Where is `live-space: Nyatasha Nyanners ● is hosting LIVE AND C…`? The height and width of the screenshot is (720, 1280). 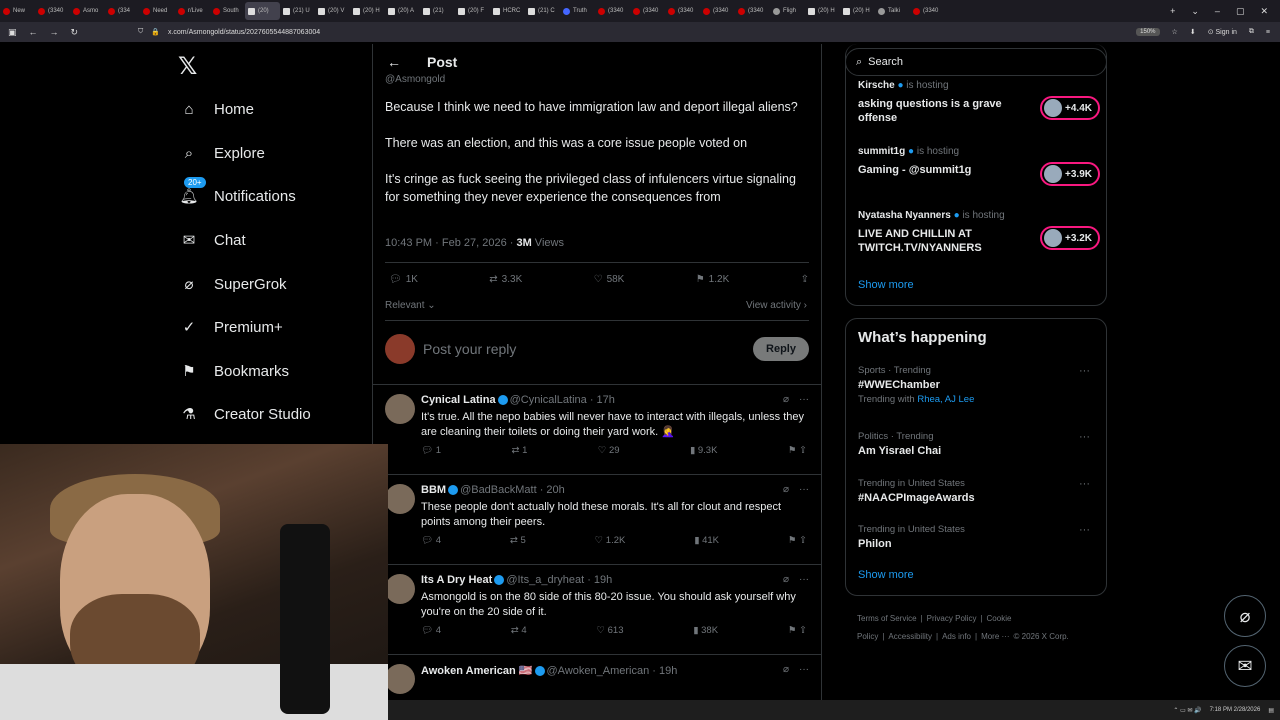
live-space: Nyatasha Nyanners ● is hosting LIVE AND C… is located at coordinates (979, 232).